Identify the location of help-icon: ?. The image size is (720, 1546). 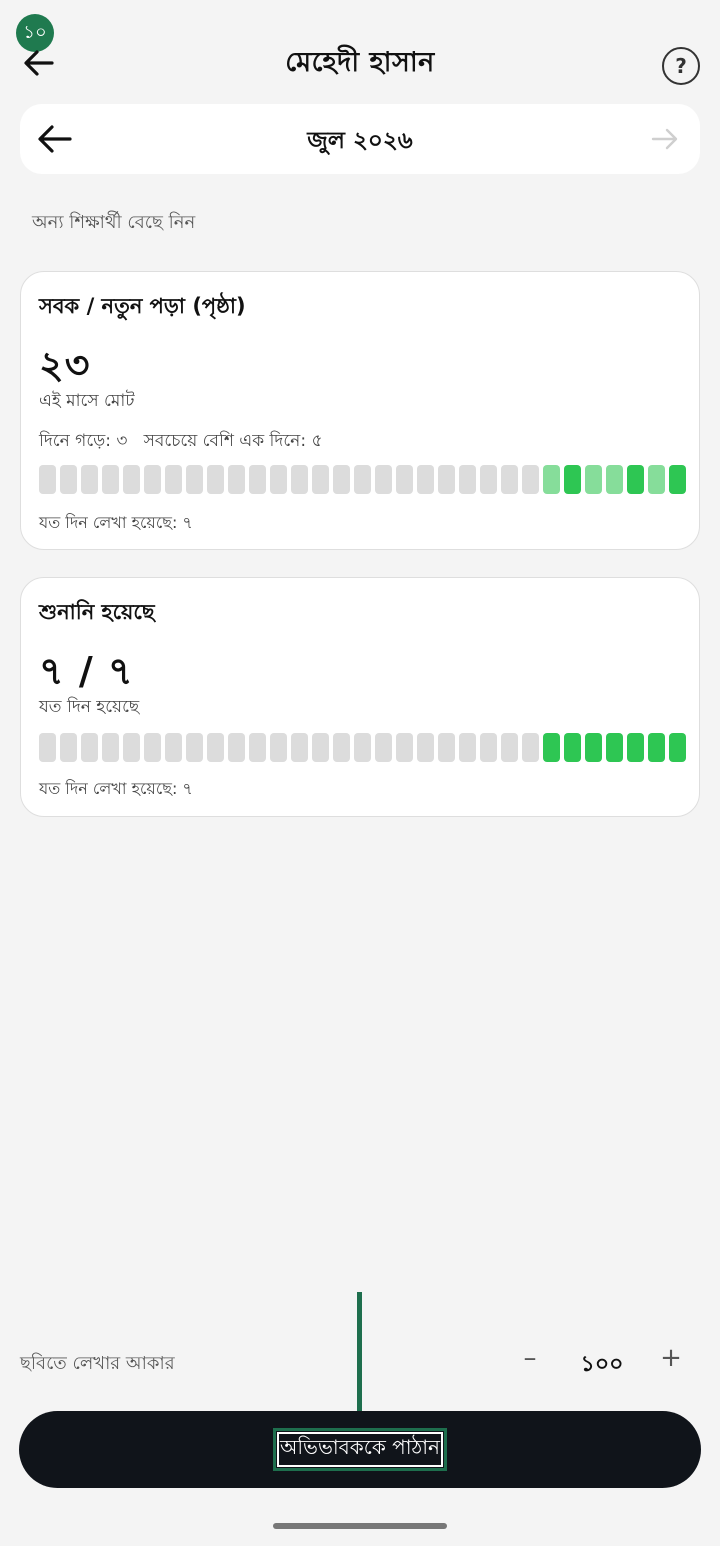
(681, 66).